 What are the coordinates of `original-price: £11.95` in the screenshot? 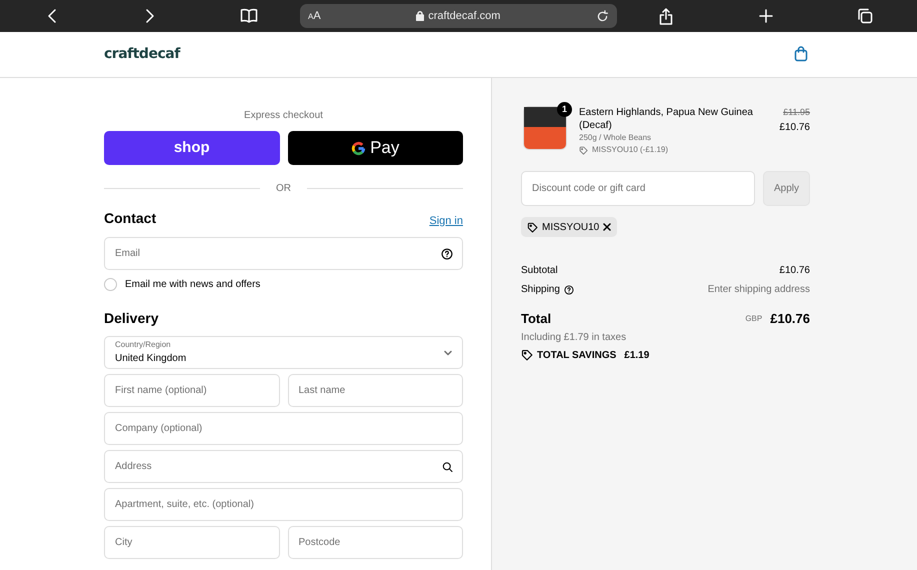 It's located at (796, 112).